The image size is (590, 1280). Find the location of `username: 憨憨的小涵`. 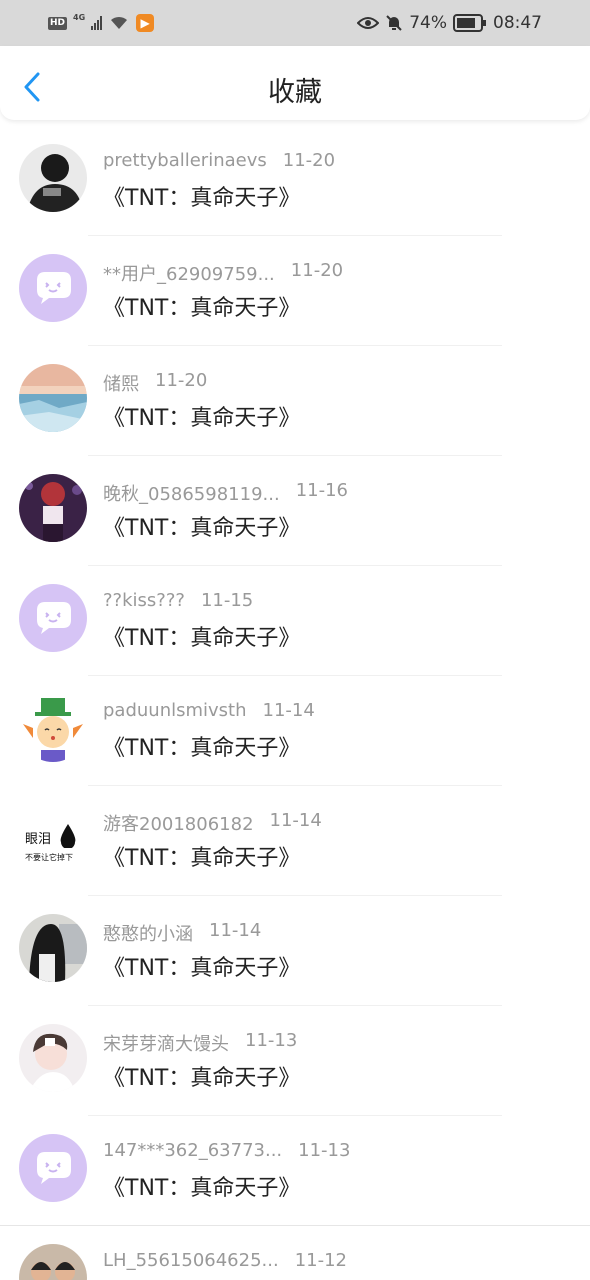

username: 憨憨的小涵 is located at coordinates (148, 933).